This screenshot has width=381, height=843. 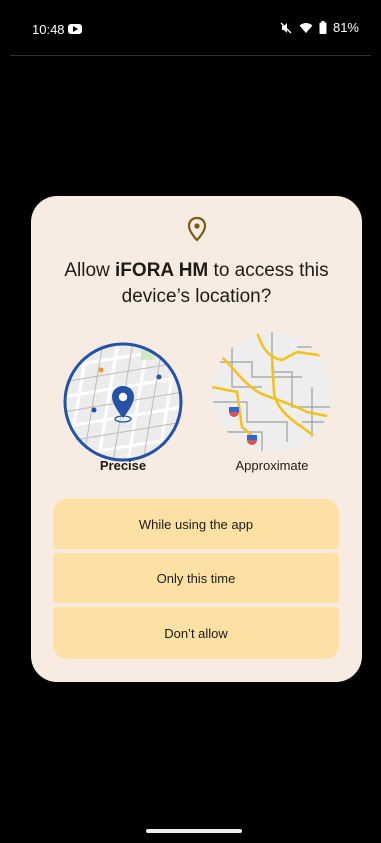 I want to click on status-bar: 10:48 81%, so click(x=190, y=28).